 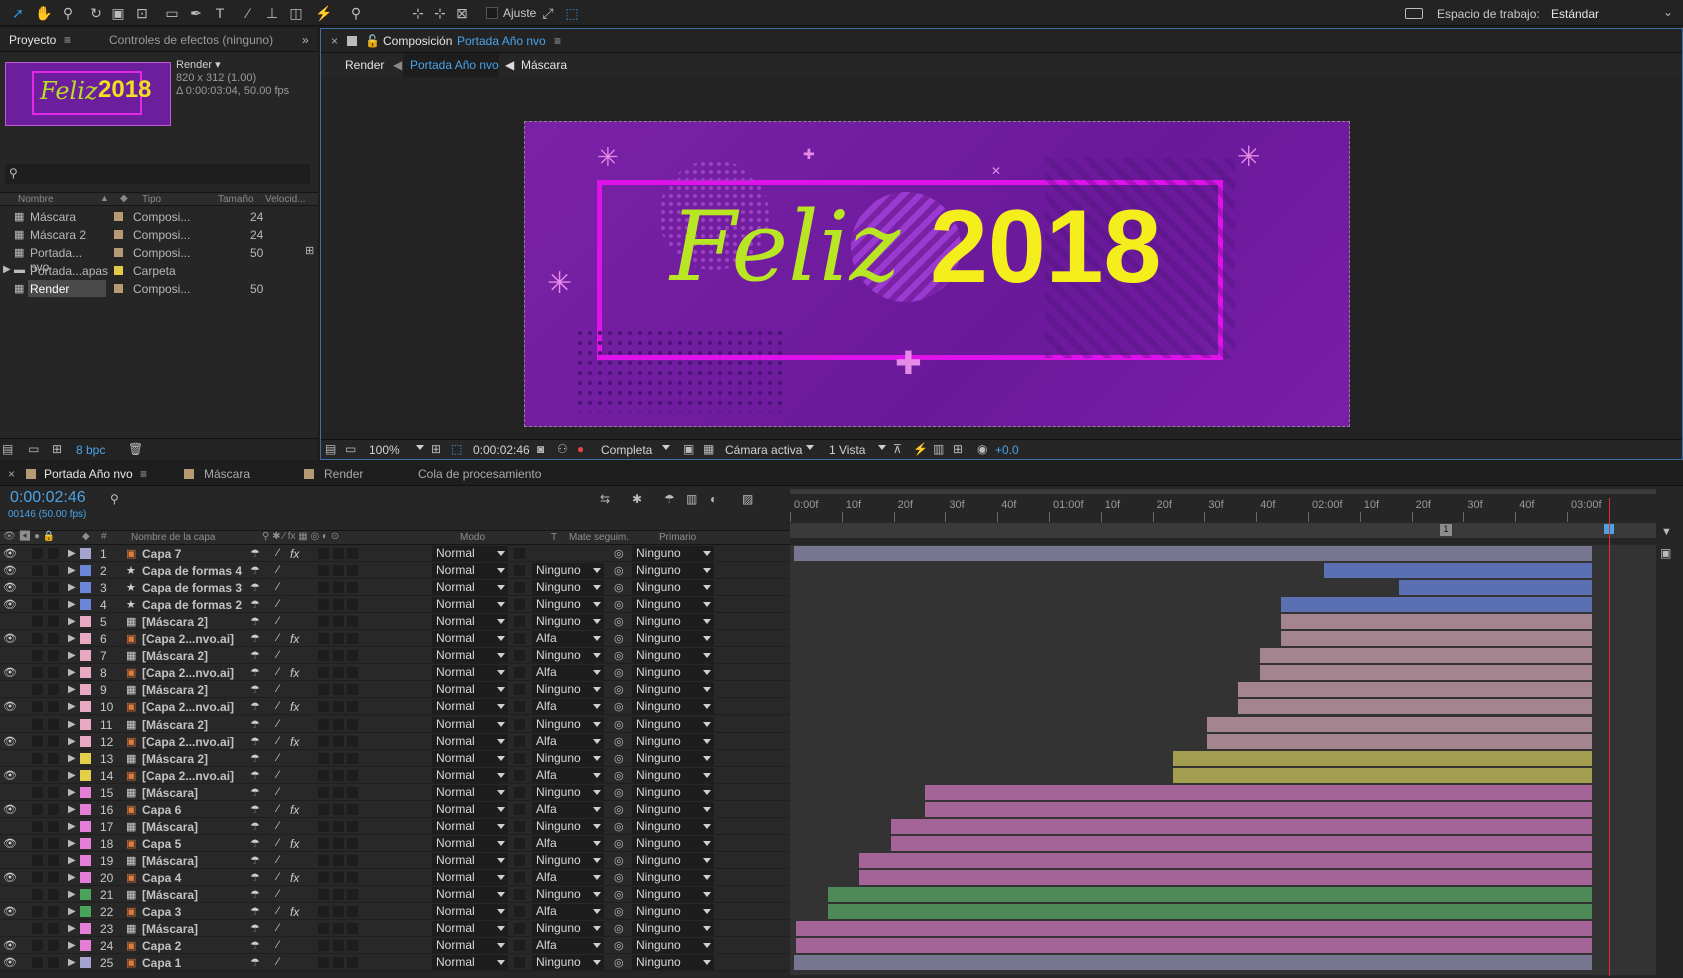 What do you see at coordinates (677, 537) in the screenshot?
I see `column-parent: Primario` at bounding box center [677, 537].